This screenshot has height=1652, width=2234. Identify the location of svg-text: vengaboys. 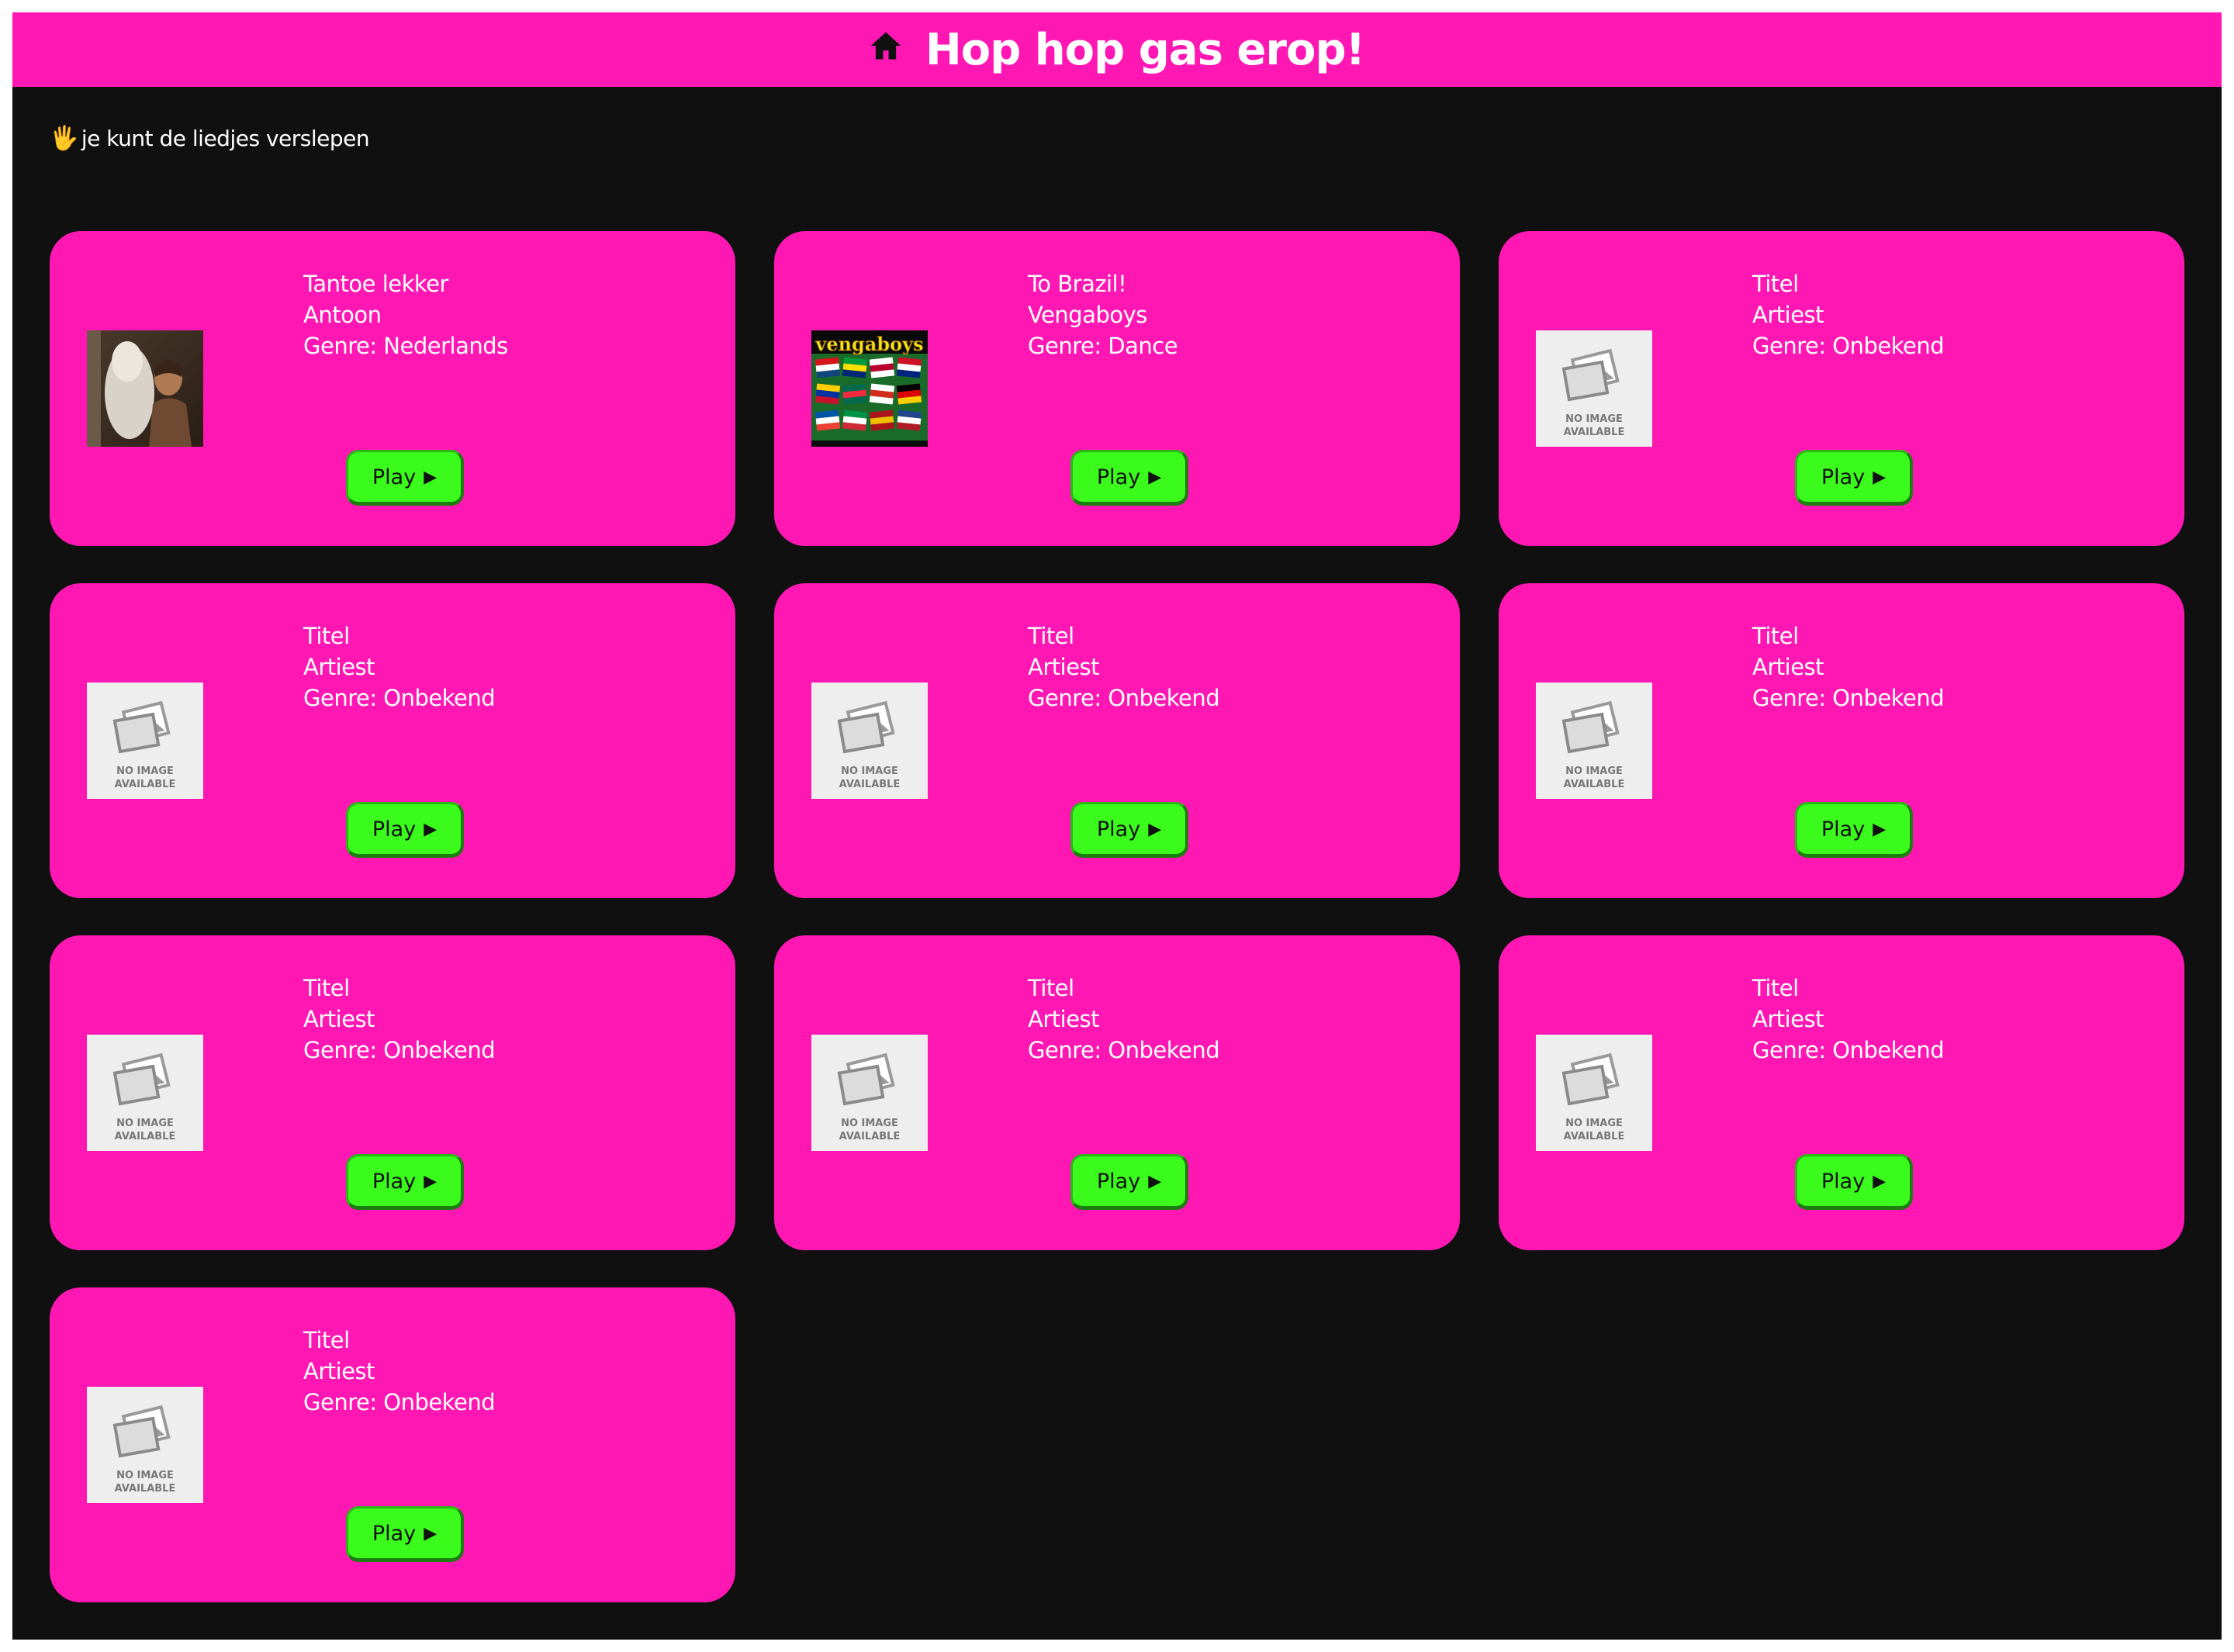
(868, 344).